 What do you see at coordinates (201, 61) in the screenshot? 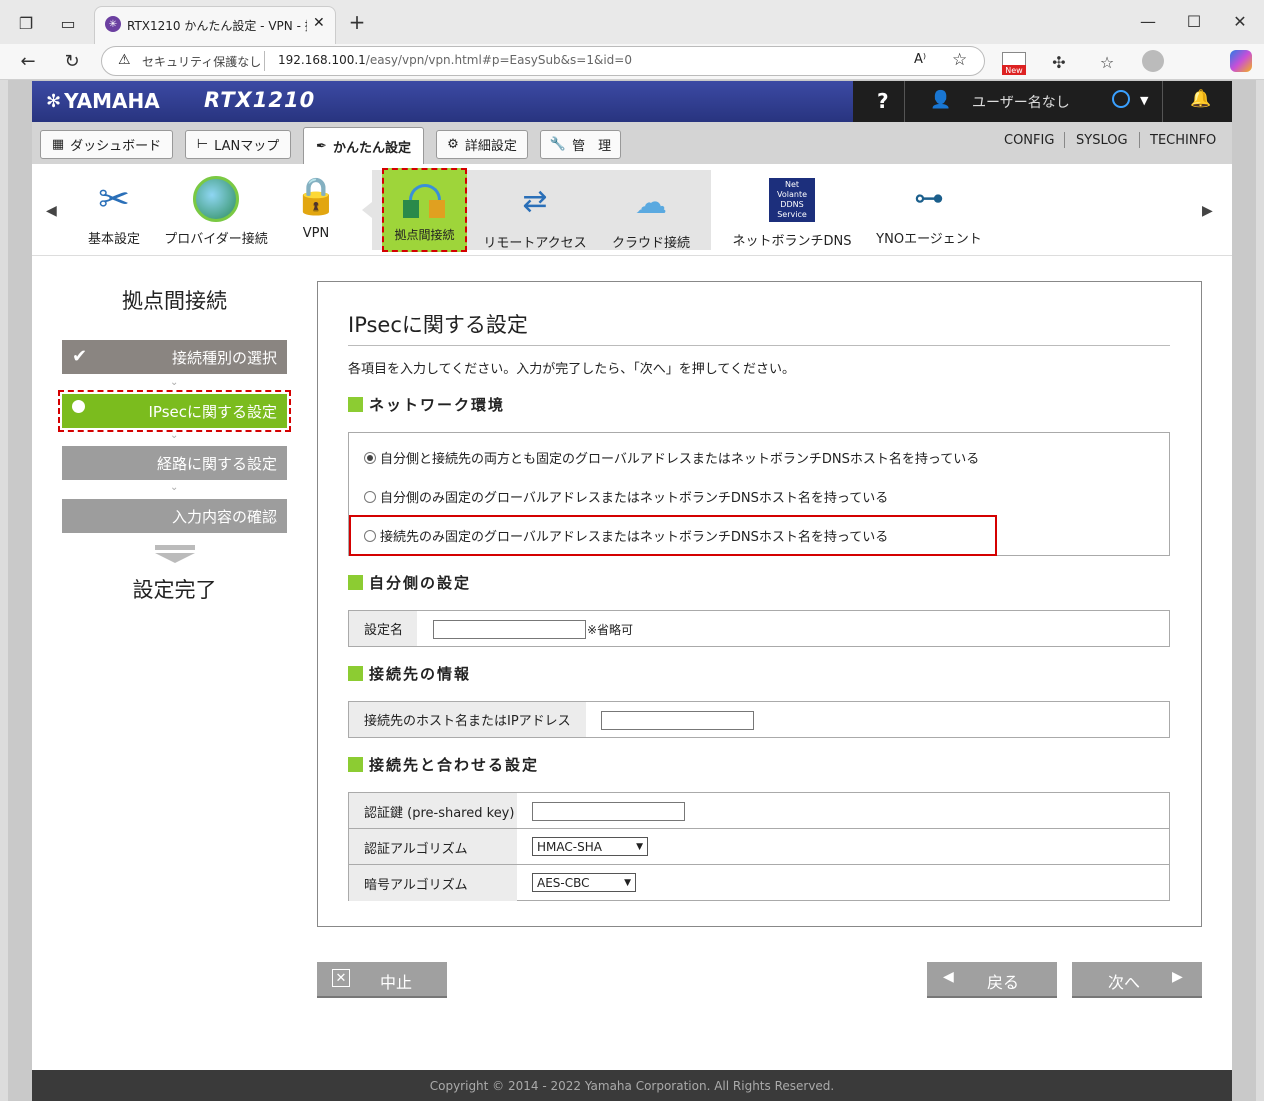
I see `security-label: セキュリティ保護なし` at bounding box center [201, 61].